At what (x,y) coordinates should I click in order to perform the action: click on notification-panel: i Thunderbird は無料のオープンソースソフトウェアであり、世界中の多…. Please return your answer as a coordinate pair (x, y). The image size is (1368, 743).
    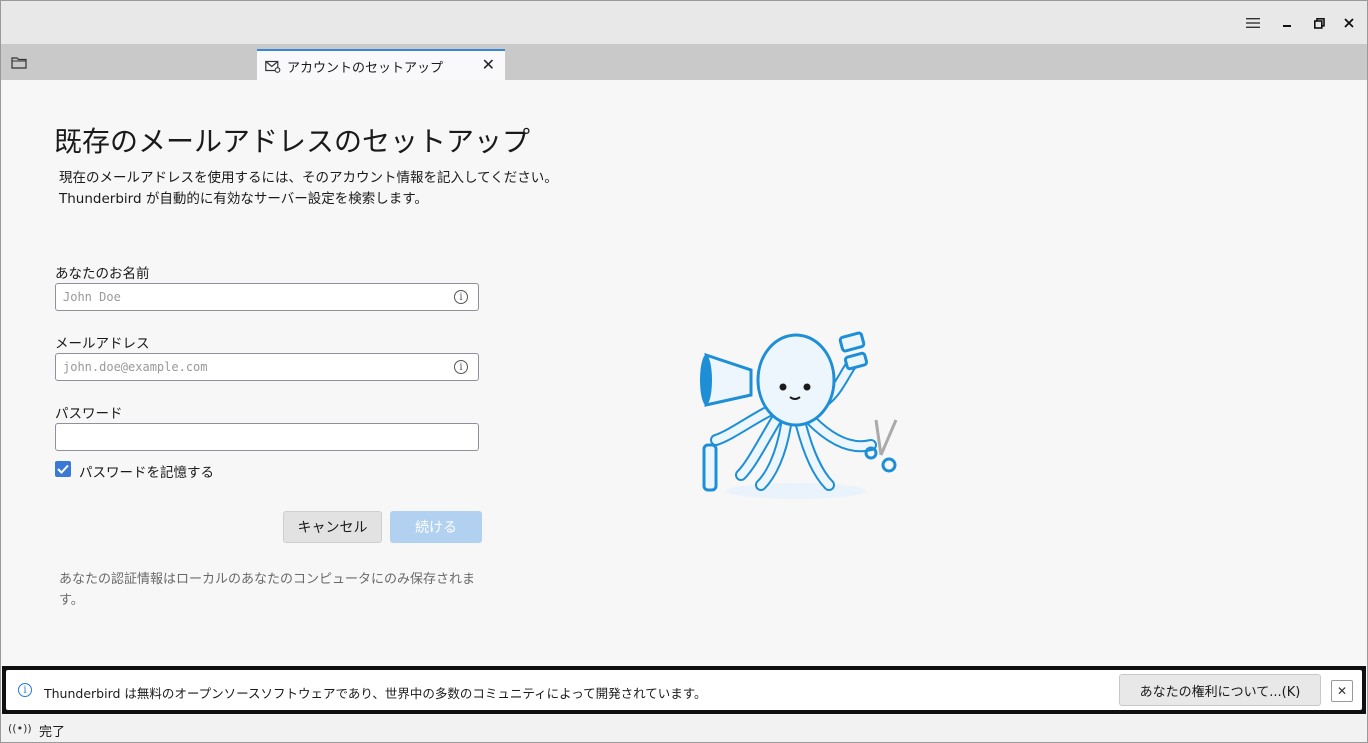
    Looking at the image, I should click on (684, 690).